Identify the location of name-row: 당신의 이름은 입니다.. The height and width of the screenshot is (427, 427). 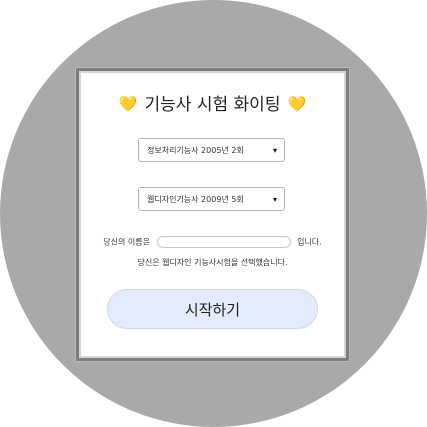
(212, 242).